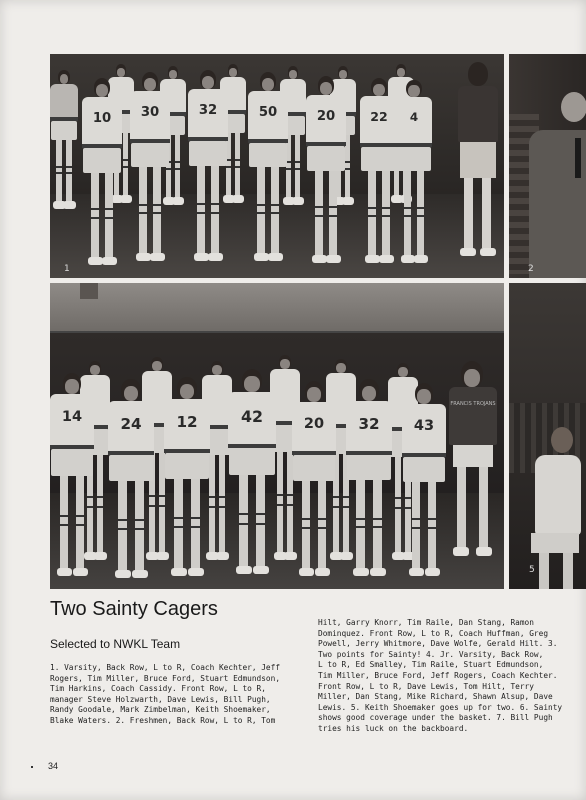 This screenshot has height=800, width=586. What do you see at coordinates (369, 424) in the screenshot?
I see `jersey-number: 32` at bounding box center [369, 424].